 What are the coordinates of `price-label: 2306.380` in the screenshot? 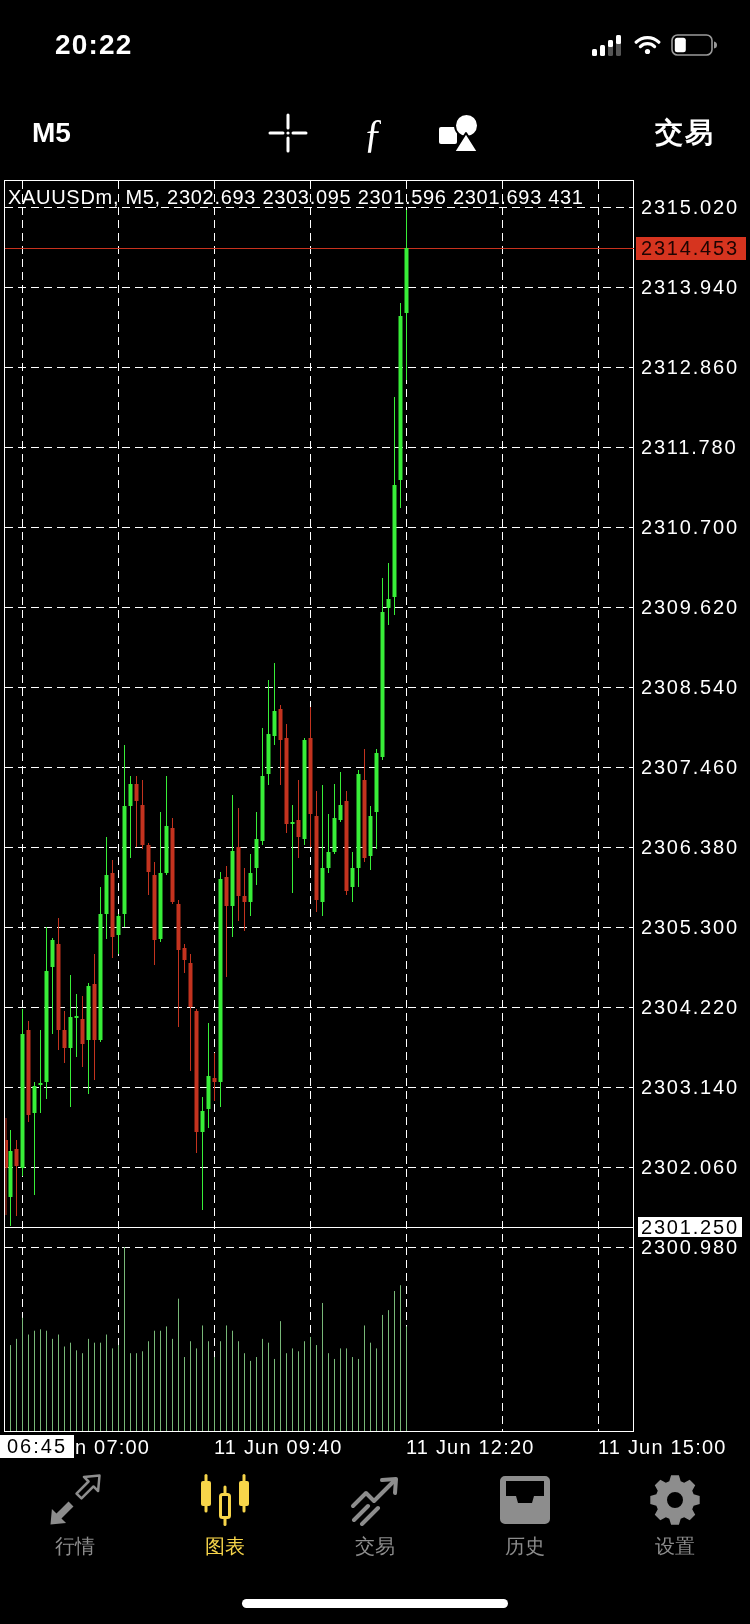 It's located at (690, 846).